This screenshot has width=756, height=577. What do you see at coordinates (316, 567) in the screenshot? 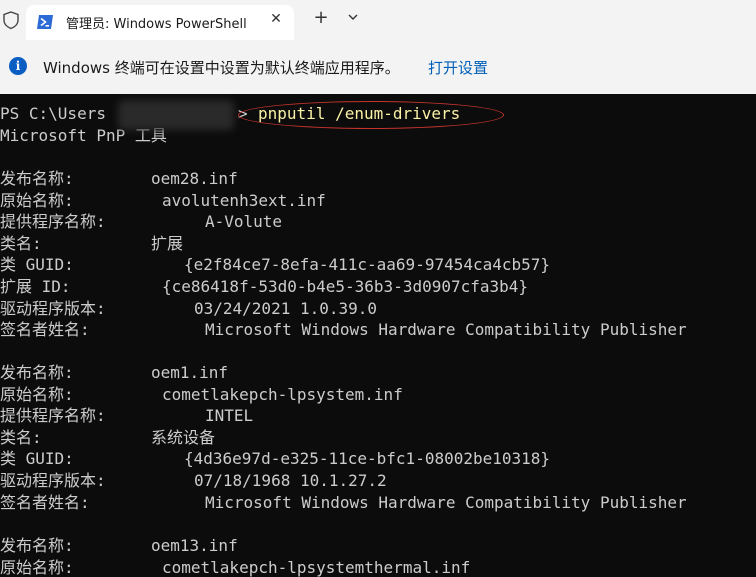
I see `entry-value: cometlakepch-lpsystemthermal.inf` at bounding box center [316, 567].